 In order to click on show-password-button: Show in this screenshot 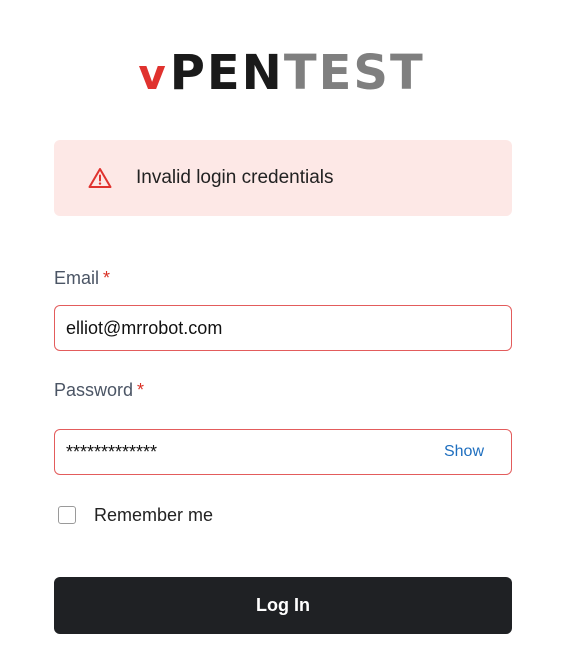, I will do `click(464, 452)`.